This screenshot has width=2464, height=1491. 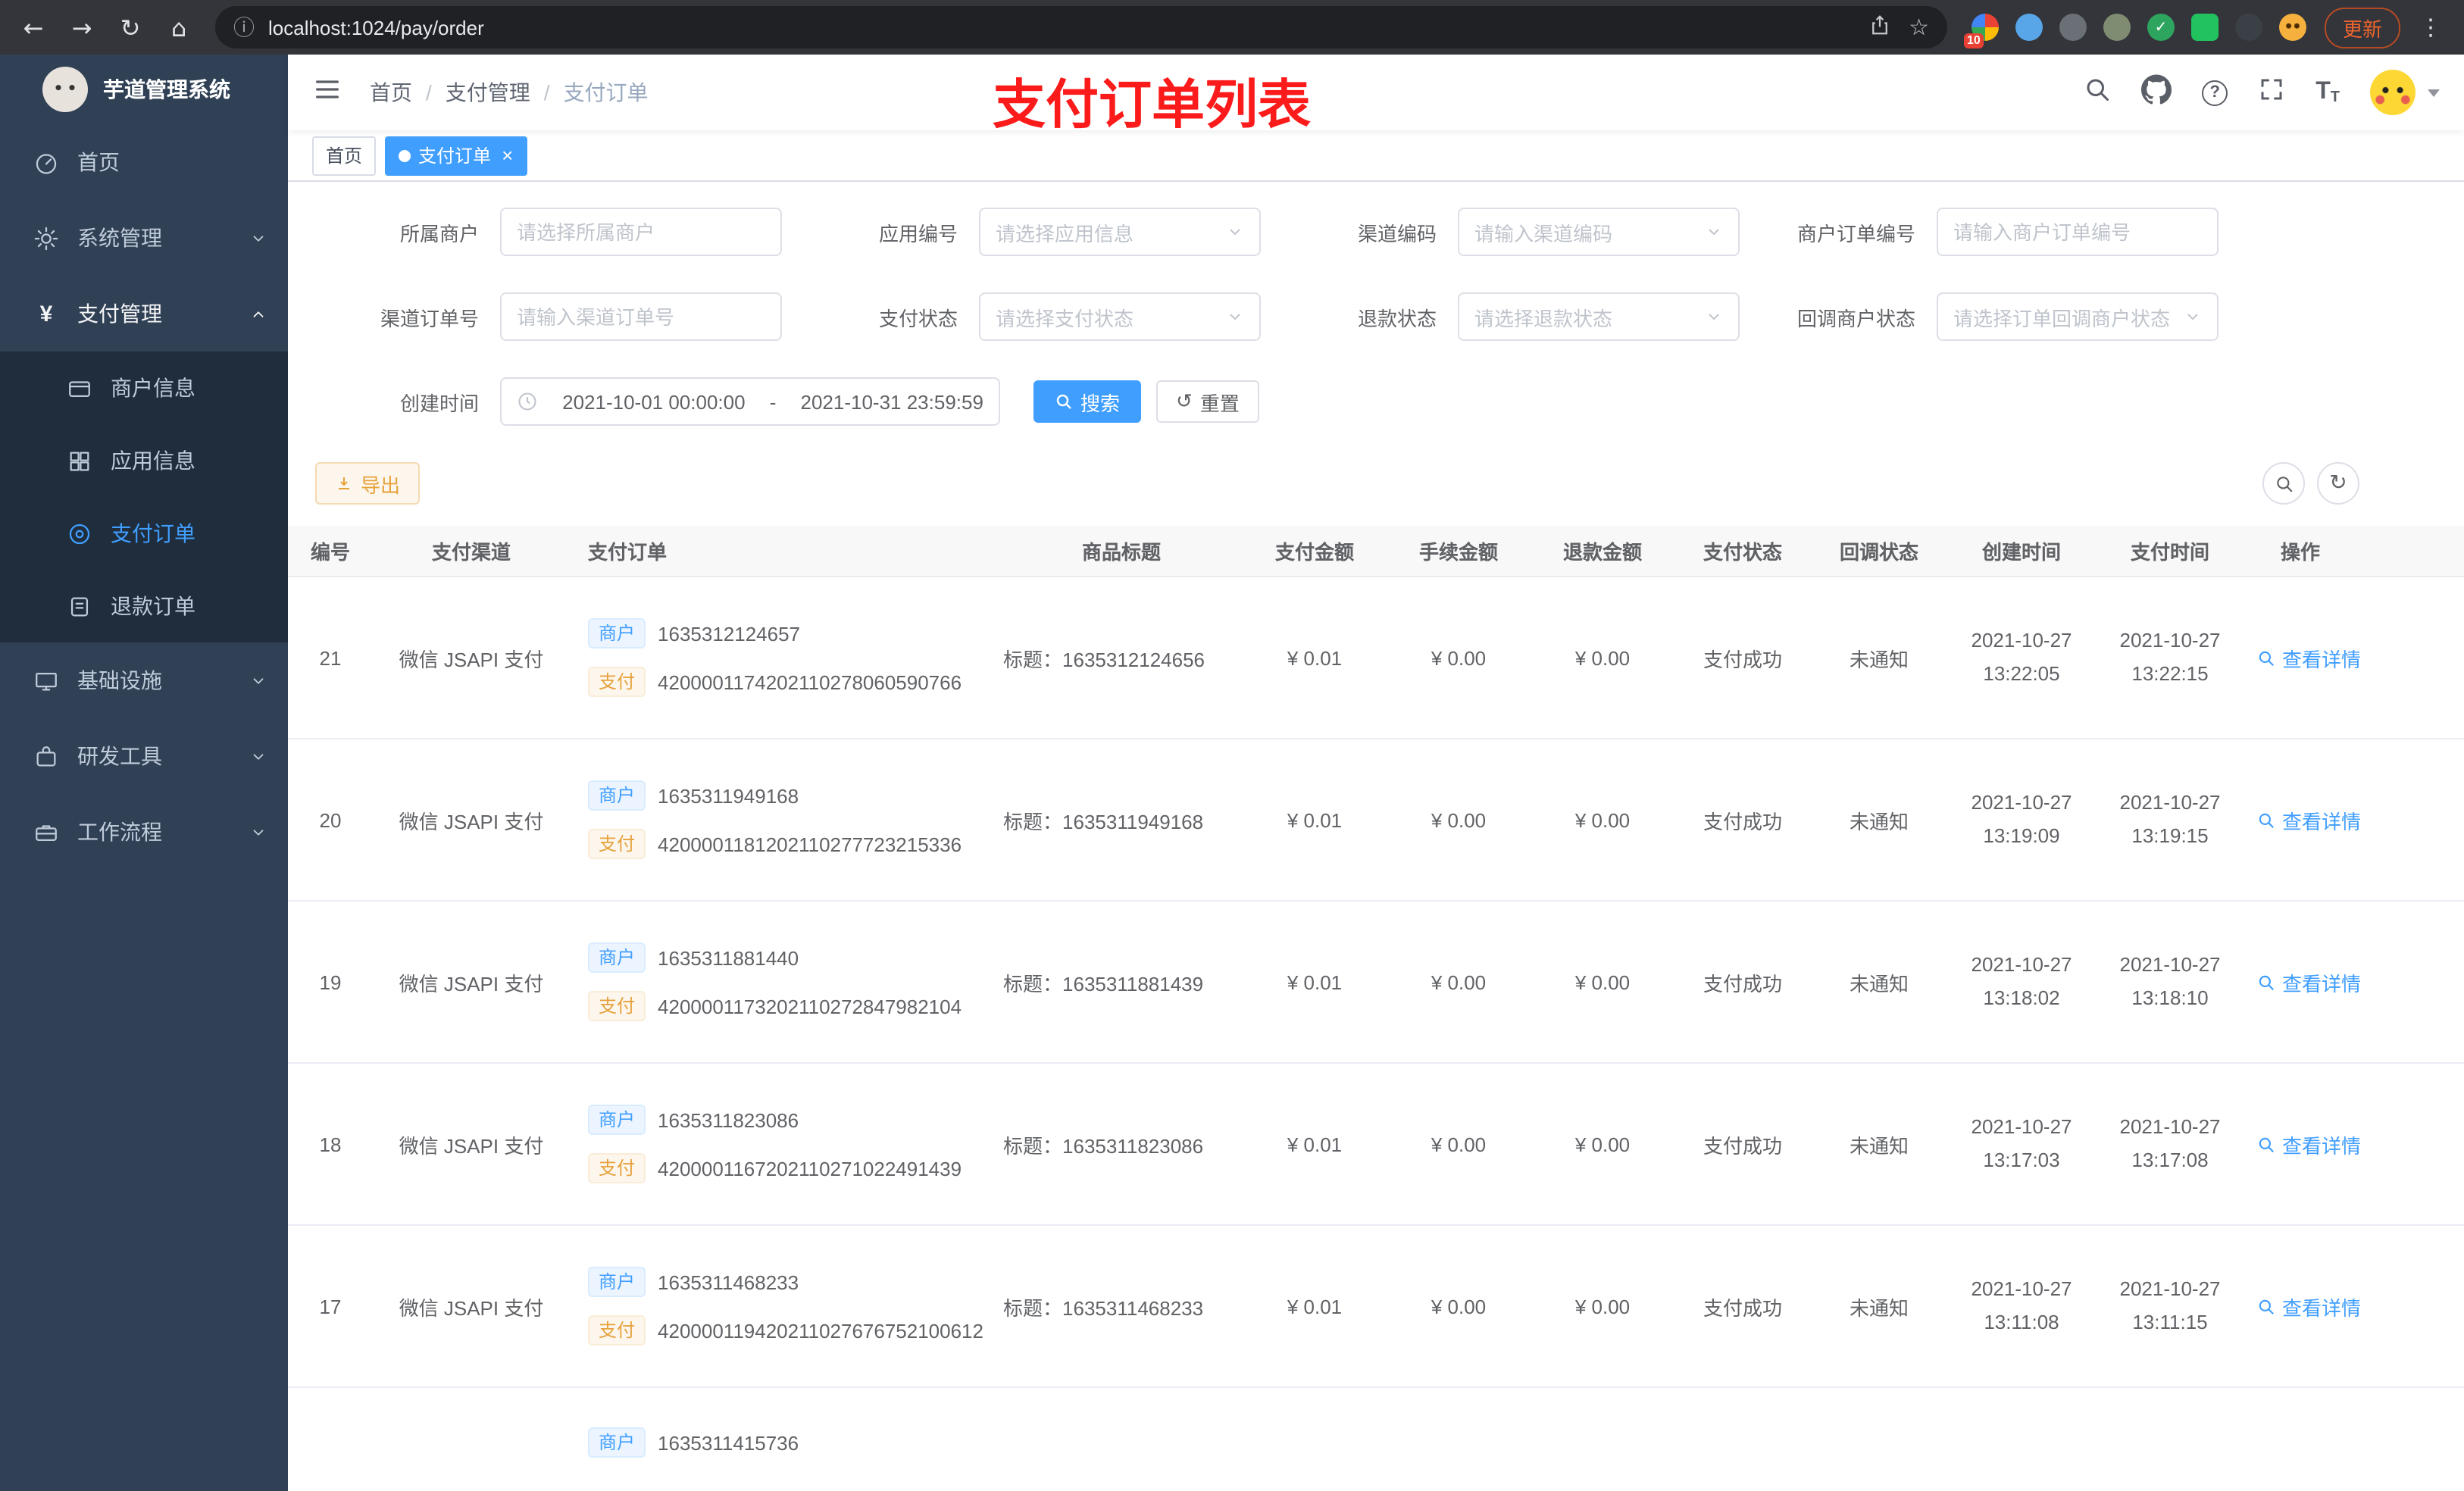 I want to click on tab-pay-order: 支付订单 ×, so click(x=456, y=155).